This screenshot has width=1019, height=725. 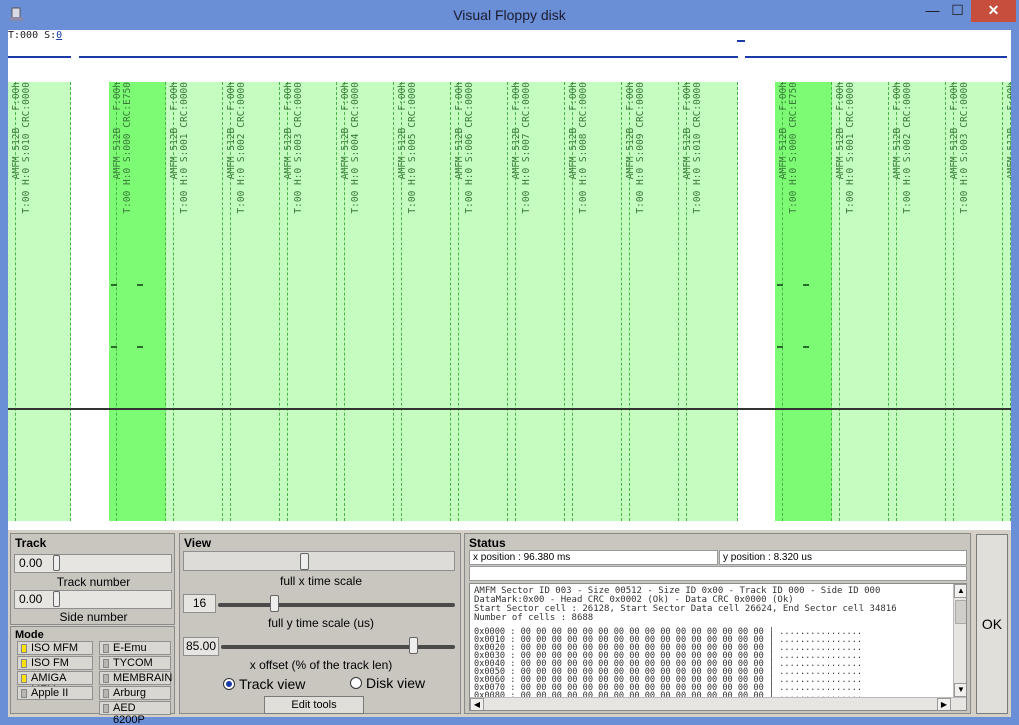 I want to click on mode-button-label: ISO FM, so click(x=50, y=663).